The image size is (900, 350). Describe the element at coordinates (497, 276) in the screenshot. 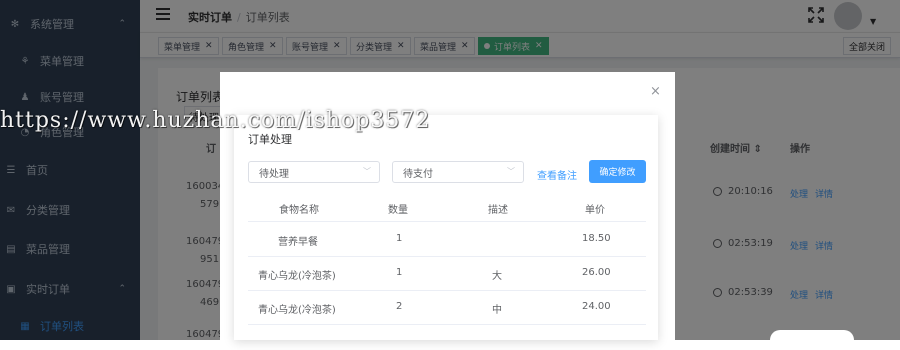

I see `food-desc: 大` at that location.